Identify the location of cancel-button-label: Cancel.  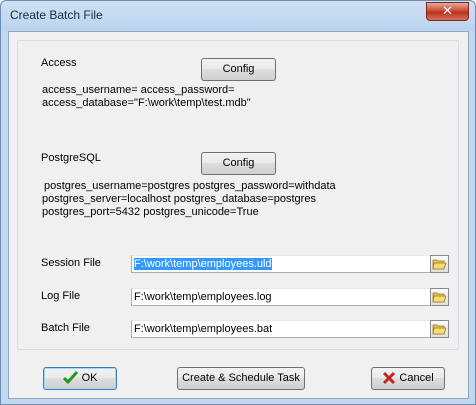
(416, 378).